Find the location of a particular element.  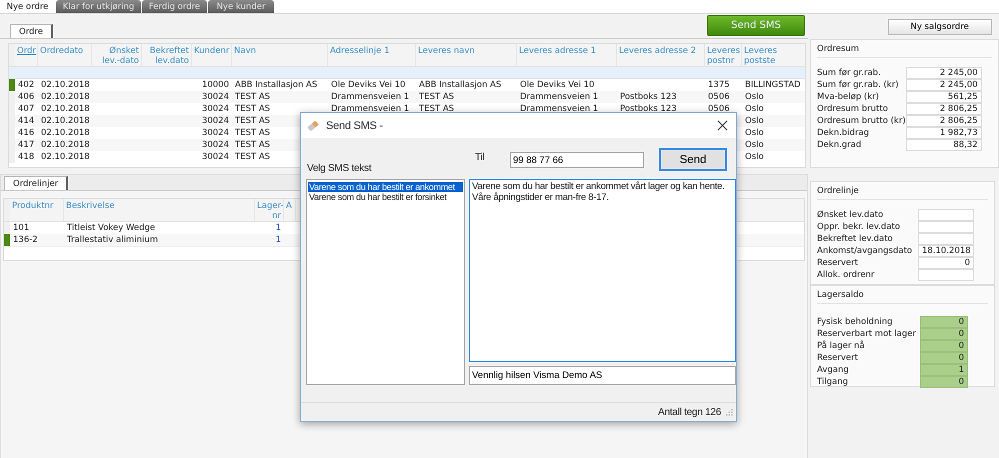

table-cell: 0506 is located at coordinates (719, 109).